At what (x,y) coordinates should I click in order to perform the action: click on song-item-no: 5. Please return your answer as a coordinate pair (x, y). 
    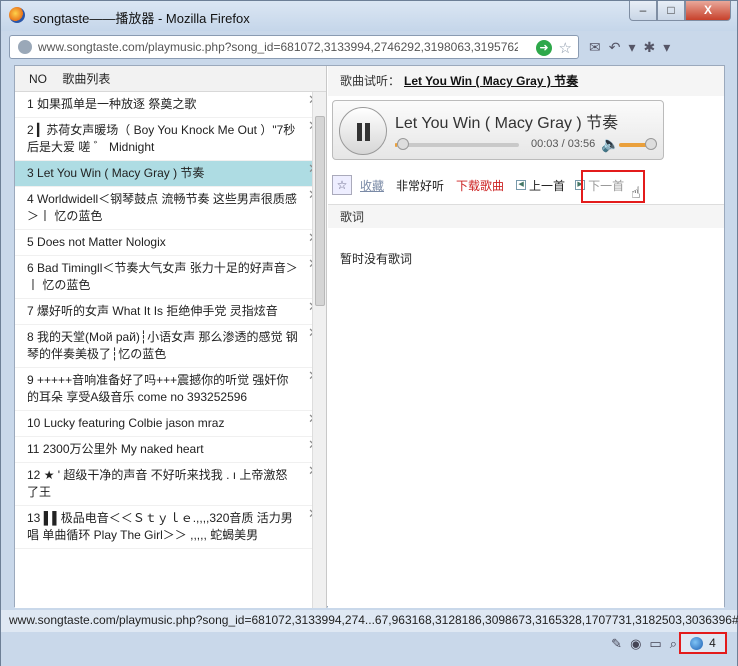
    Looking at the image, I should click on (30, 242).